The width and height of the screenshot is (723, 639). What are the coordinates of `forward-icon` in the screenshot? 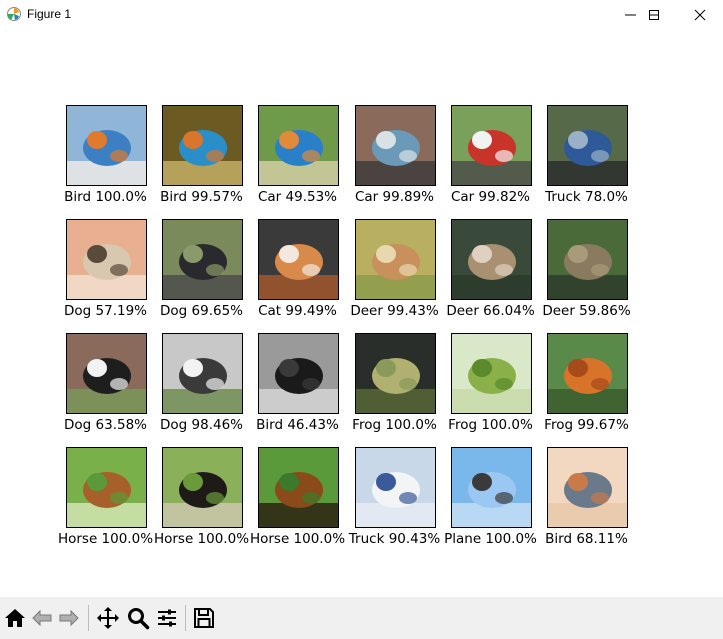 It's located at (69, 618).